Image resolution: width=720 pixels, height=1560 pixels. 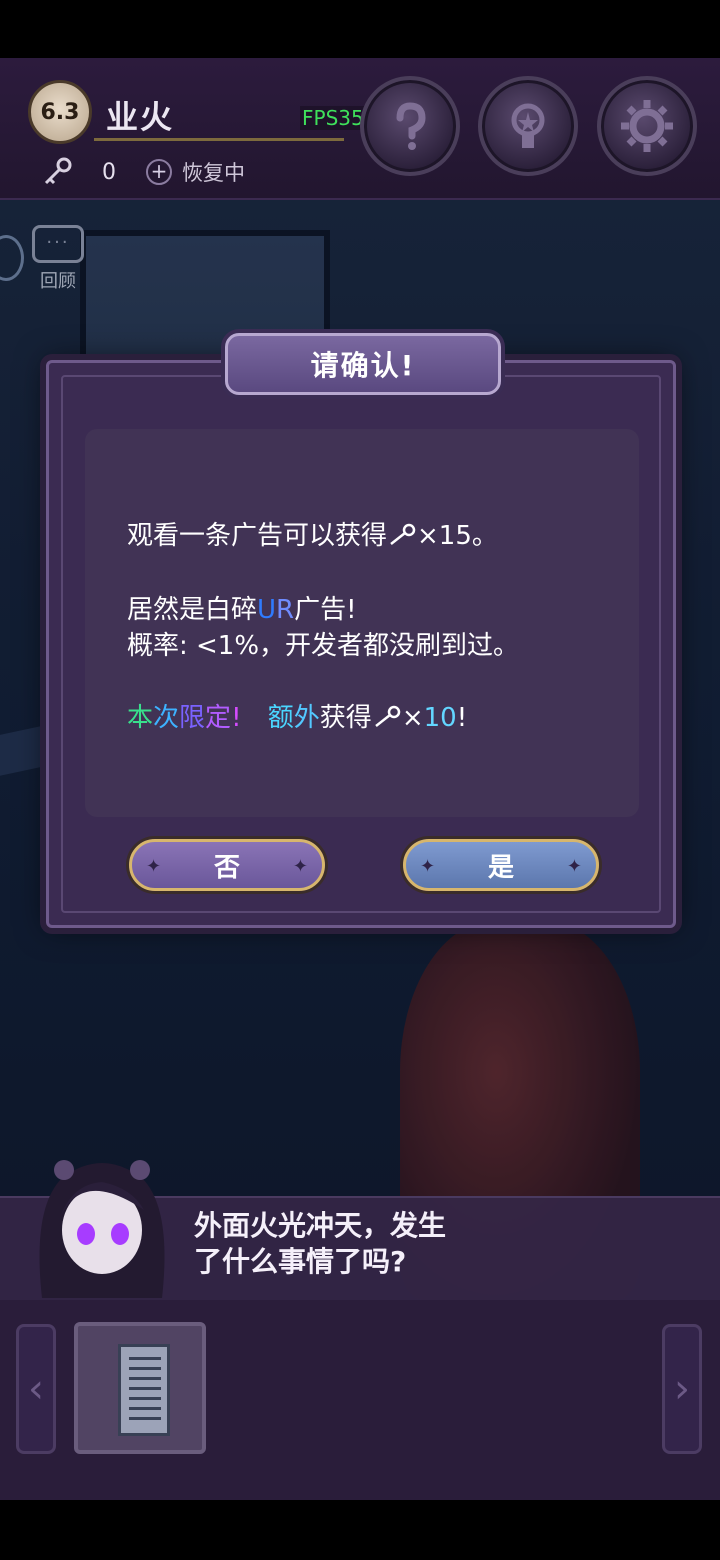 I want to click on lightbulb-icon, so click(x=528, y=125).